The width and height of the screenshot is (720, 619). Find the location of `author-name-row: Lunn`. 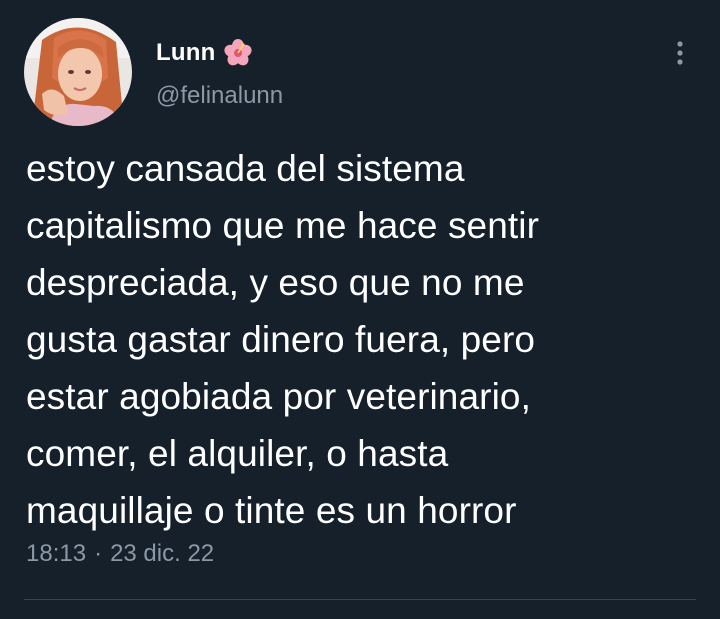

author-name-row: Lunn is located at coordinates (204, 53).